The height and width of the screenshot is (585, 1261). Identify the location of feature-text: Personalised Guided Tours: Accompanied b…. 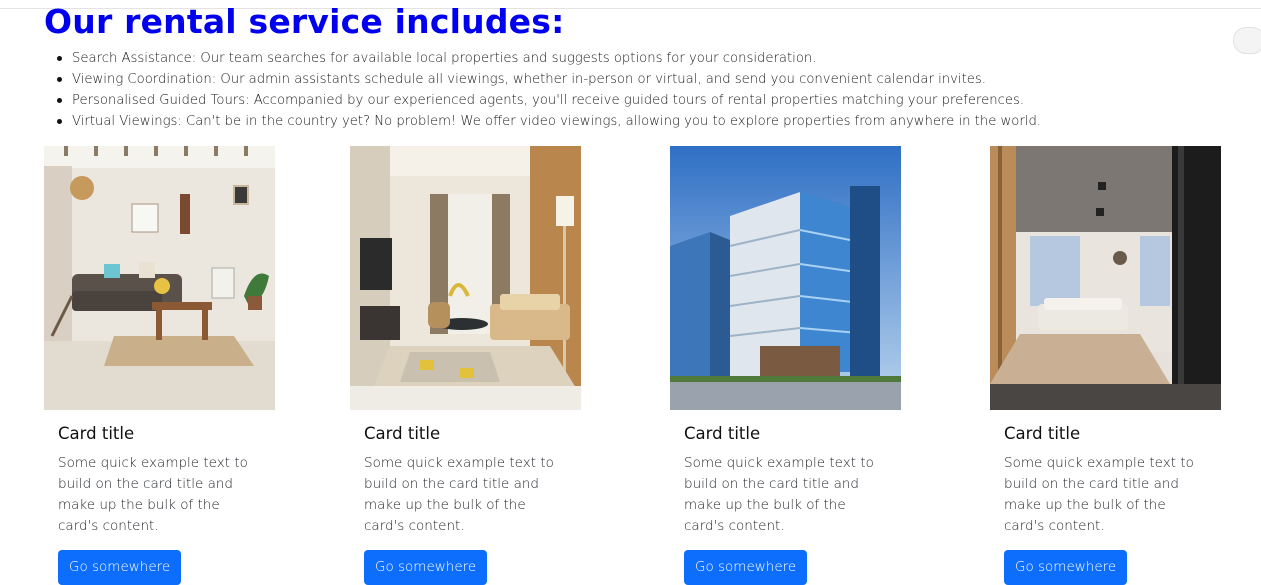
(548, 100).